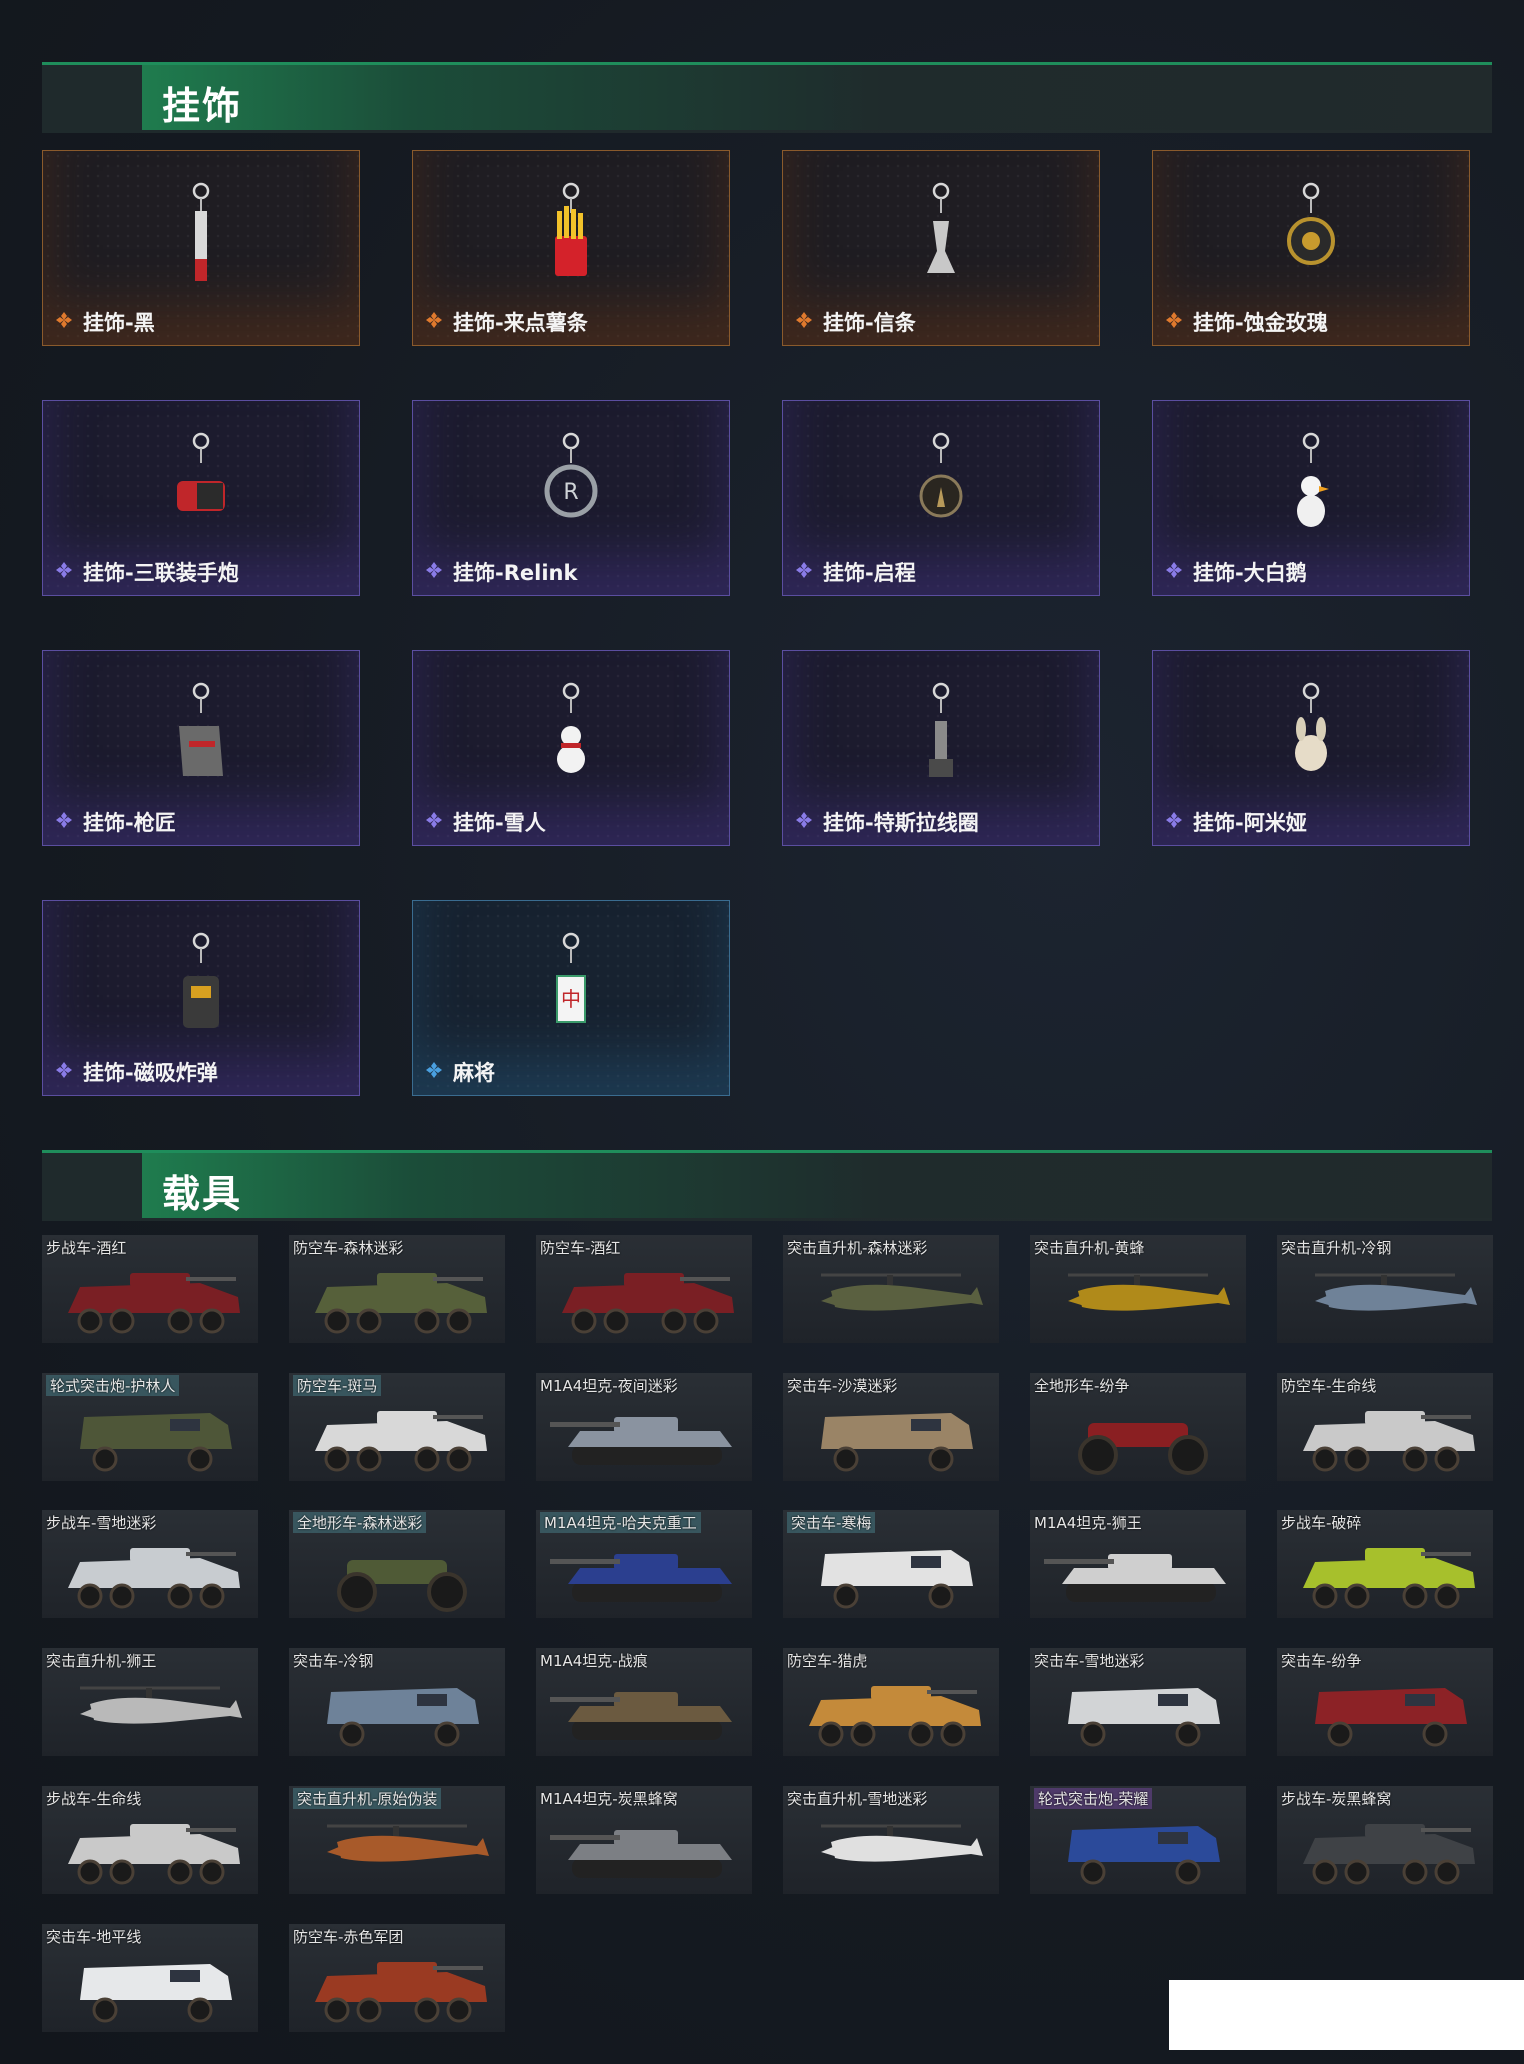 Image resolution: width=1524 pixels, height=2064 pixels. What do you see at coordinates (202, 106) in the screenshot?
I see `section-title-pendants: 挂饰` at bounding box center [202, 106].